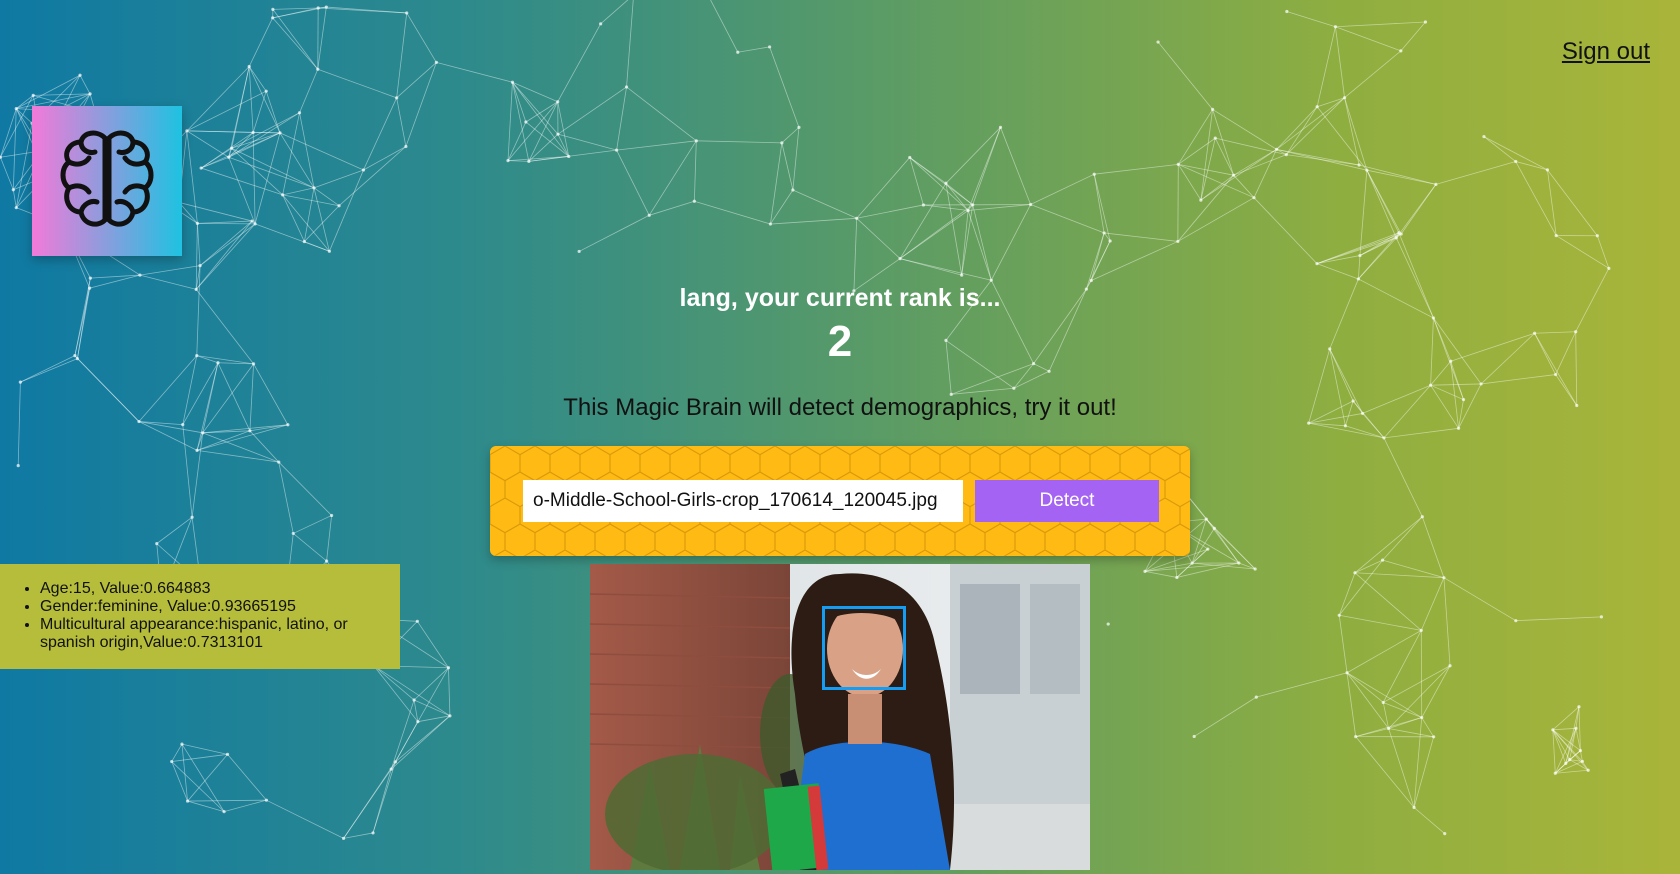 The image size is (1680, 874). I want to click on analyzed-photo, so click(840, 717).